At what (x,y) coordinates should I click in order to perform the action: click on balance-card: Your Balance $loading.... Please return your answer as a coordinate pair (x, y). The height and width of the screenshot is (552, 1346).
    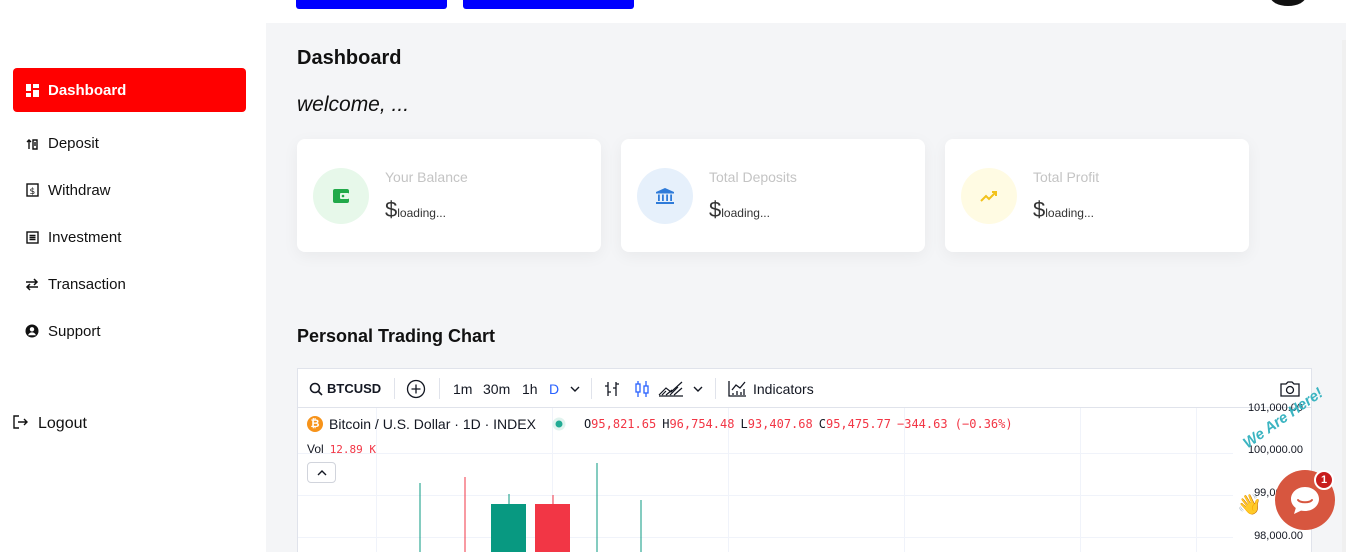
    Looking at the image, I should click on (449, 195).